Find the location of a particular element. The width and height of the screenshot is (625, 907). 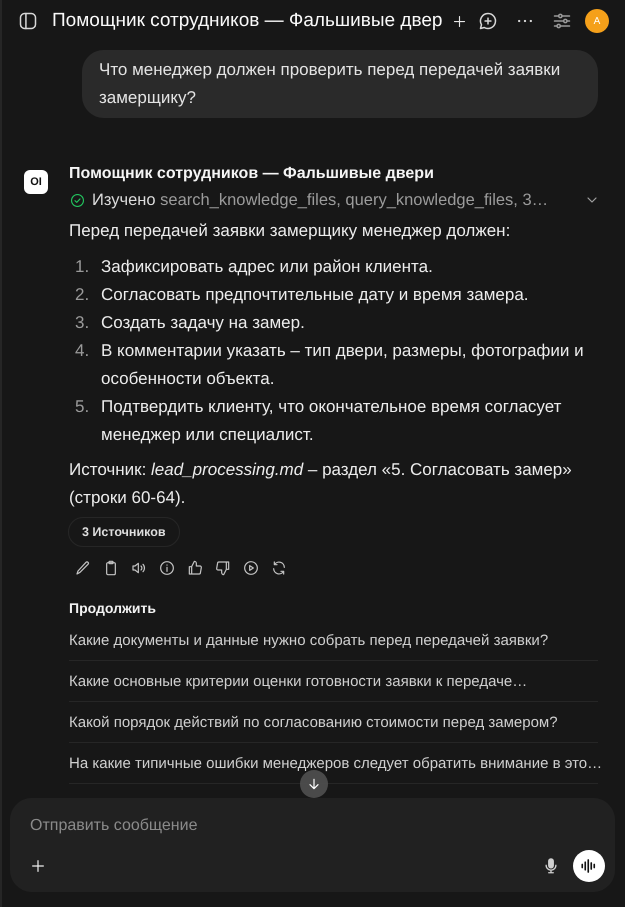

user-message: Что менеджер должен проверить перед передачей заявки замерщику? is located at coordinates (340, 84).